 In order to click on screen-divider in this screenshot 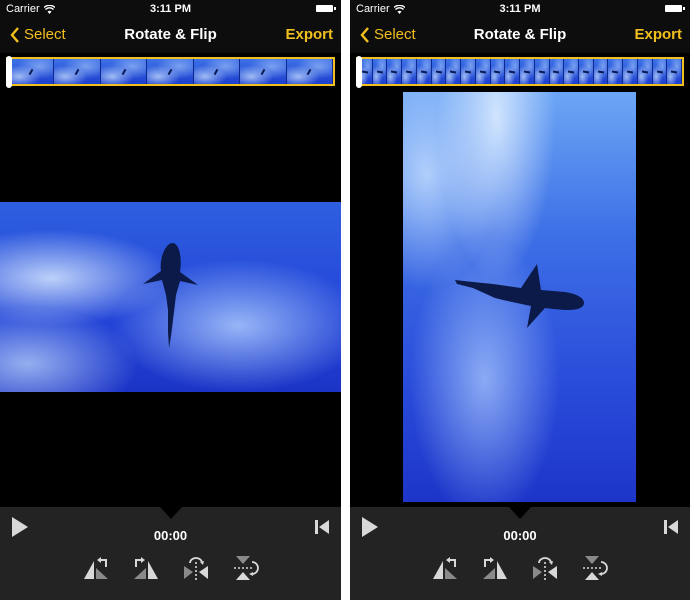, I will do `click(345, 300)`.